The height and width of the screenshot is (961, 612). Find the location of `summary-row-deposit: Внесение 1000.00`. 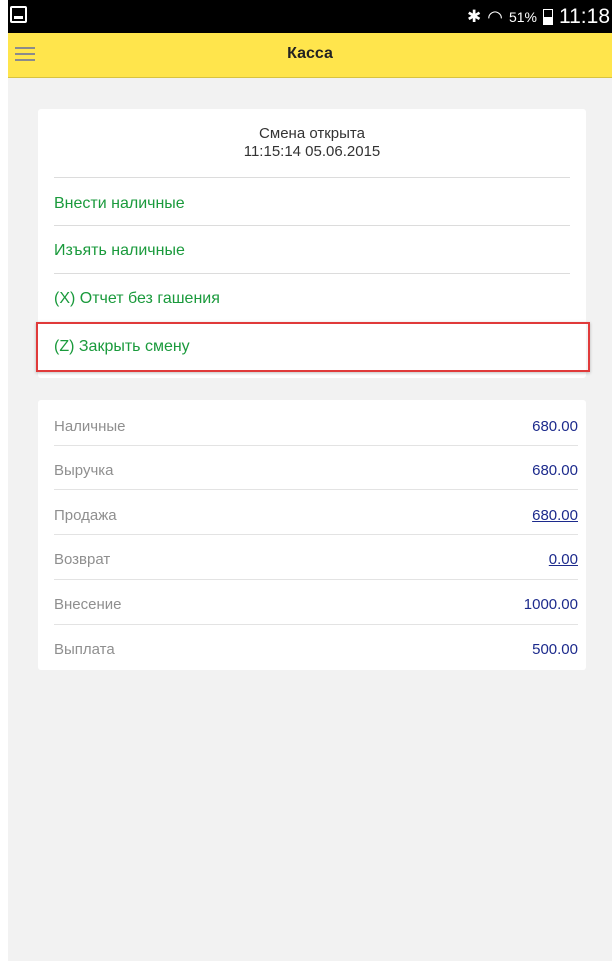

summary-row-deposit: Внесение 1000.00 is located at coordinates (316, 604).